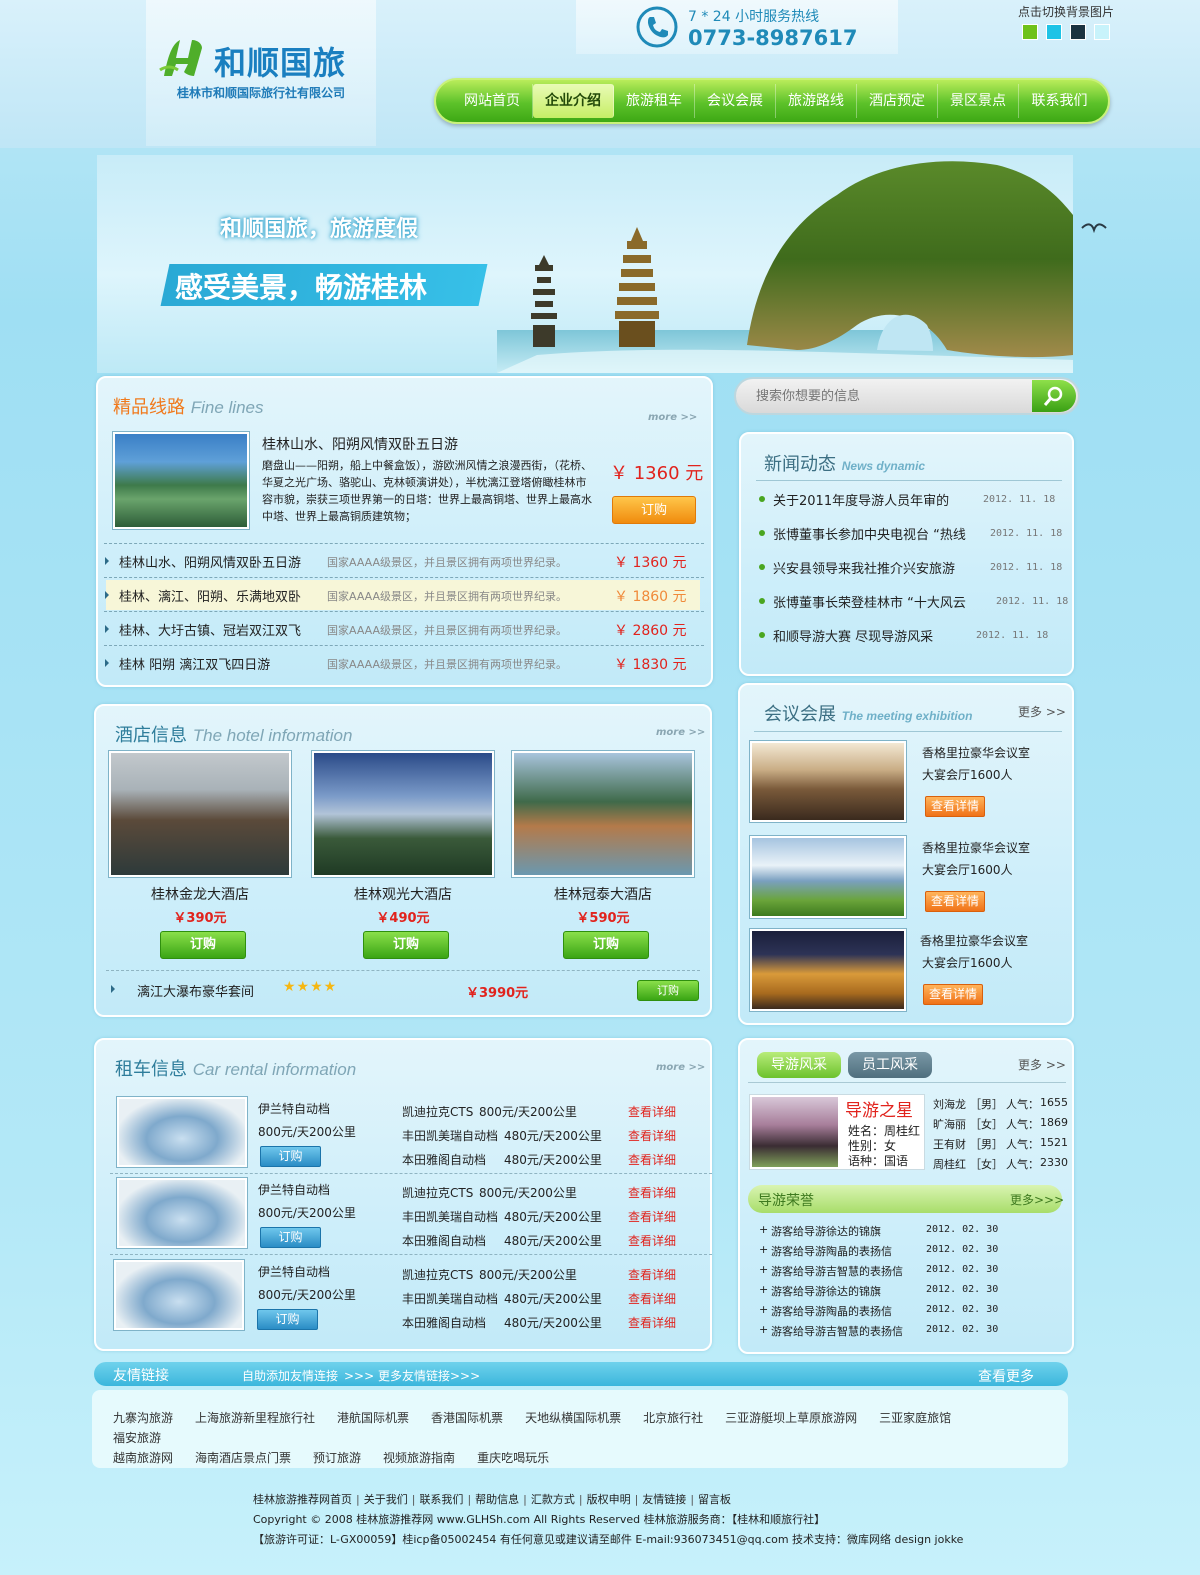 The width and height of the screenshot is (1200, 1575). What do you see at coordinates (181, 480) in the screenshot?
I see `featured-line-image` at bounding box center [181, 480].